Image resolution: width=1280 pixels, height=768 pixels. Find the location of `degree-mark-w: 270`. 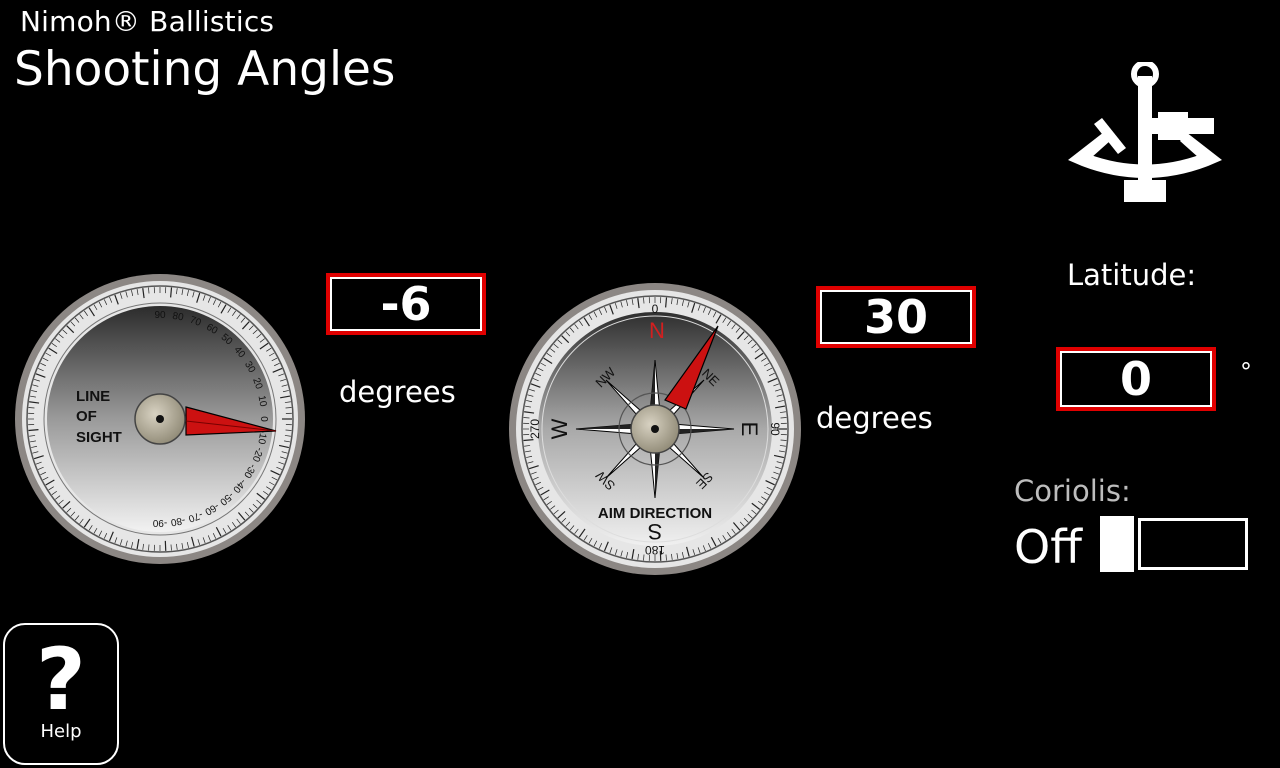

degree-mark-w: 270 is located at coordinates (535, 429).